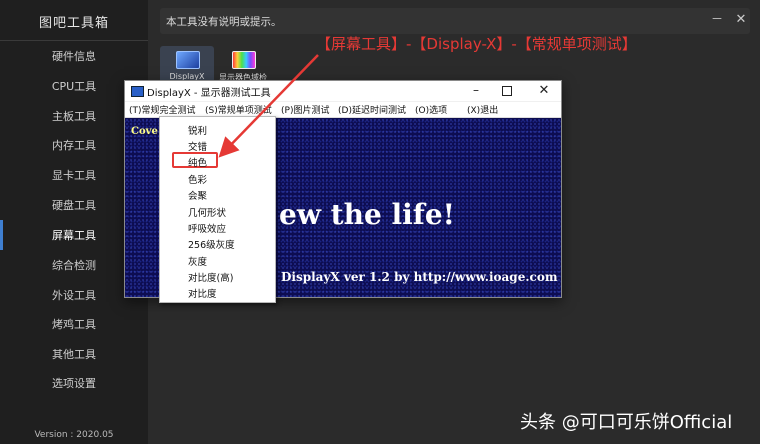 The image size is (760, 444). Describe the element at coordinates (74, 355) in the screenshot. I see `sidebar-item-other-tools: 其他工具` at that location.